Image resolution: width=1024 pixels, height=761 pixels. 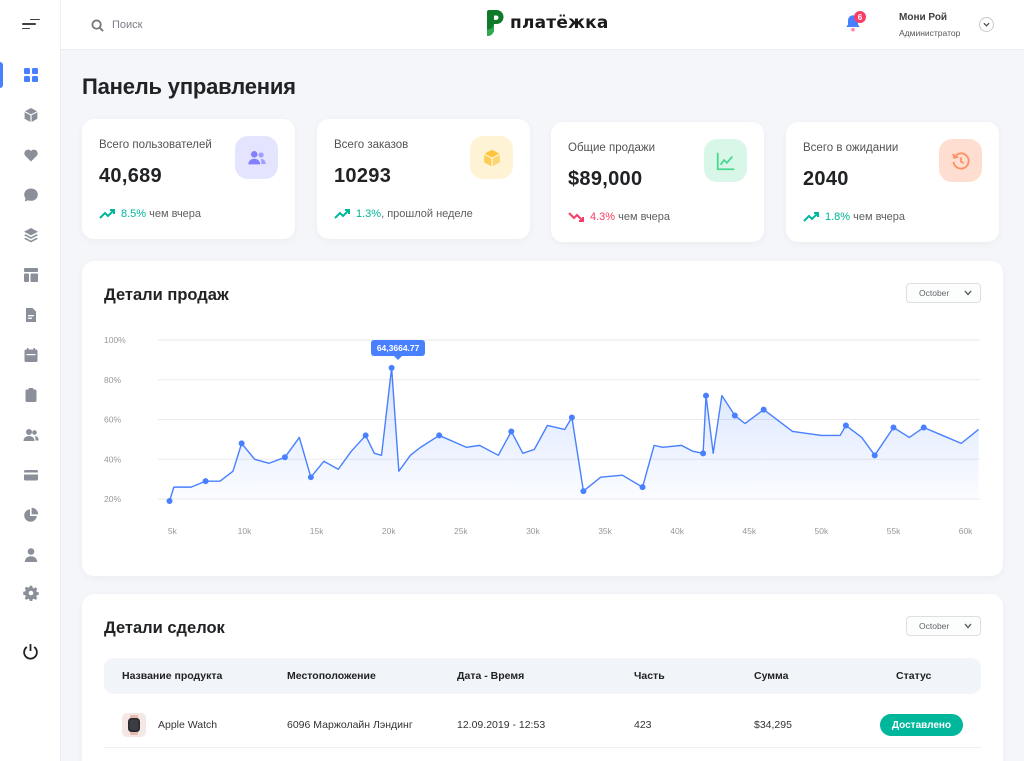 I want to click on sidebar-item-products, so click(x=30, y=115).